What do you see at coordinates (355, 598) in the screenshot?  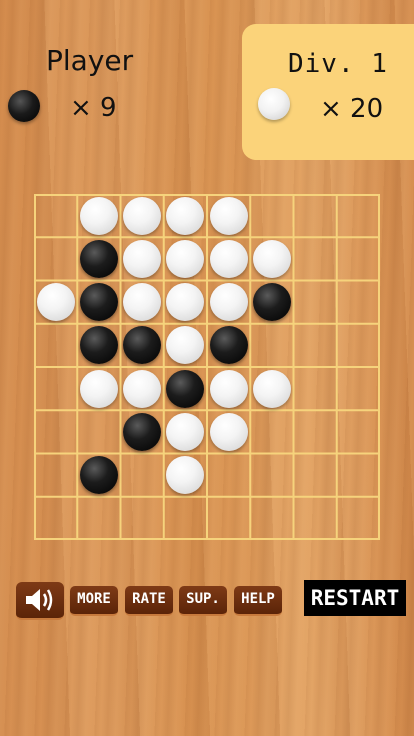 I see `restart-button: RESTART` at bounding box center [355, 598].